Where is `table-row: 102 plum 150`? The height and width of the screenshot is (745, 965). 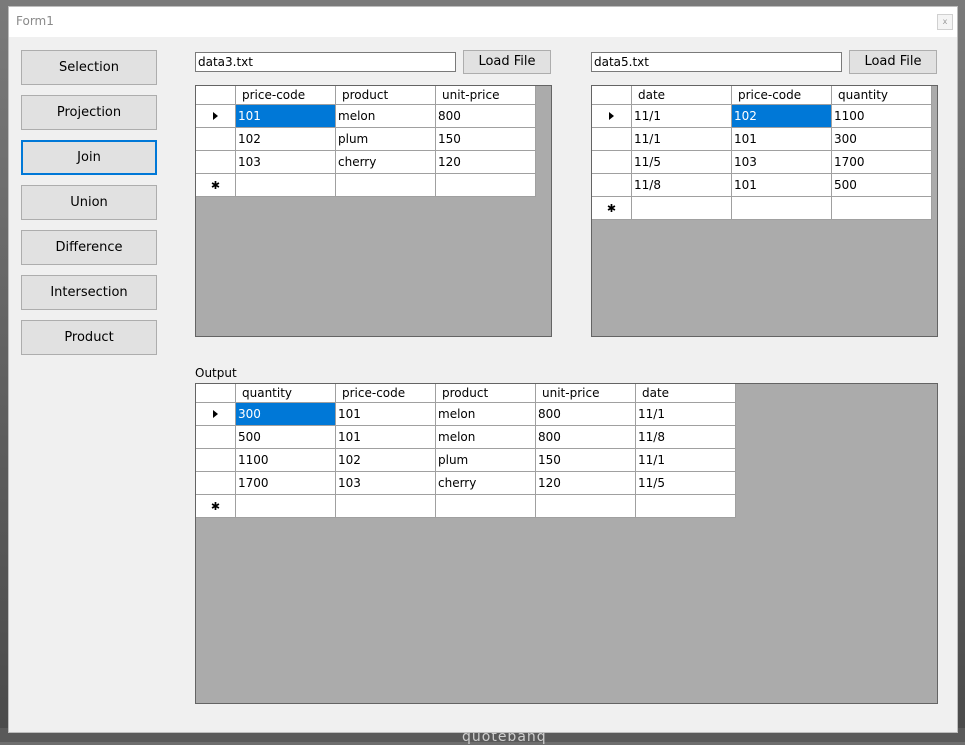 table-row: 102 plum 150 is located at coordinates (366, 139).